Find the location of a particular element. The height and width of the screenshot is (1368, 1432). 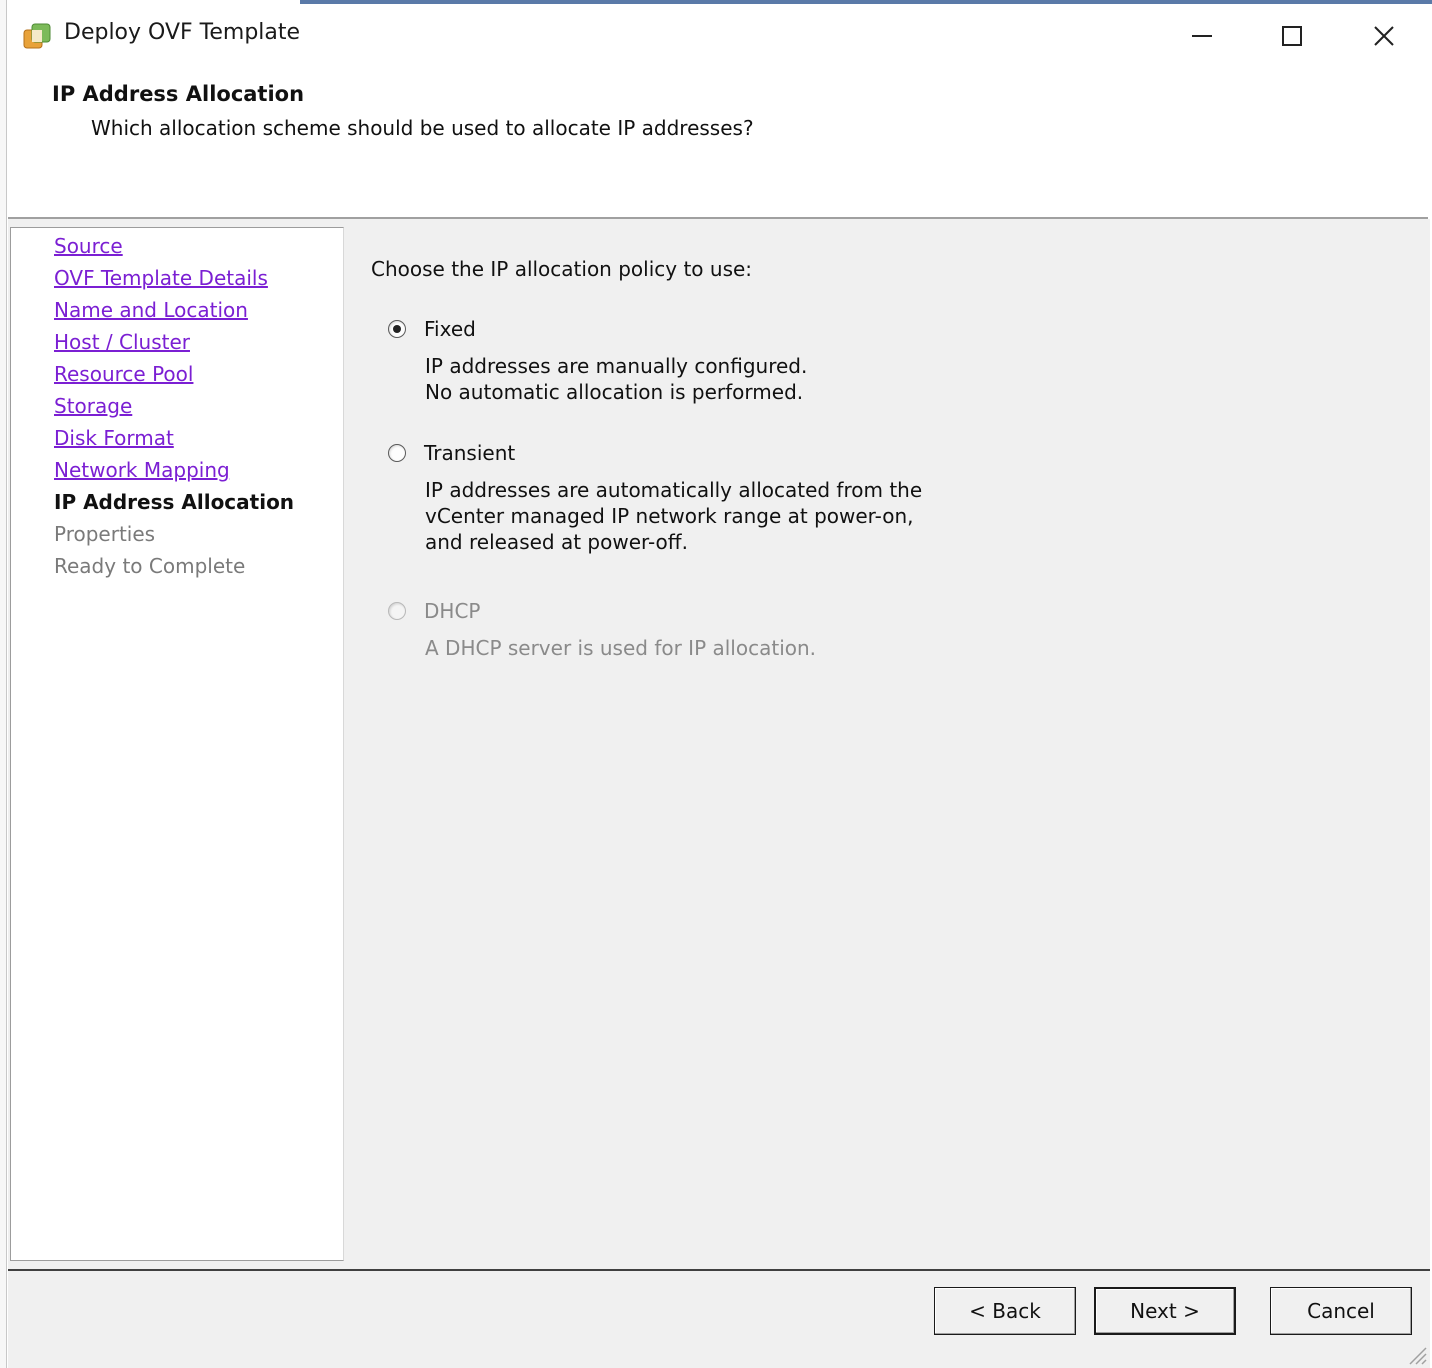

close-button is located at coordinates (1384, 36).